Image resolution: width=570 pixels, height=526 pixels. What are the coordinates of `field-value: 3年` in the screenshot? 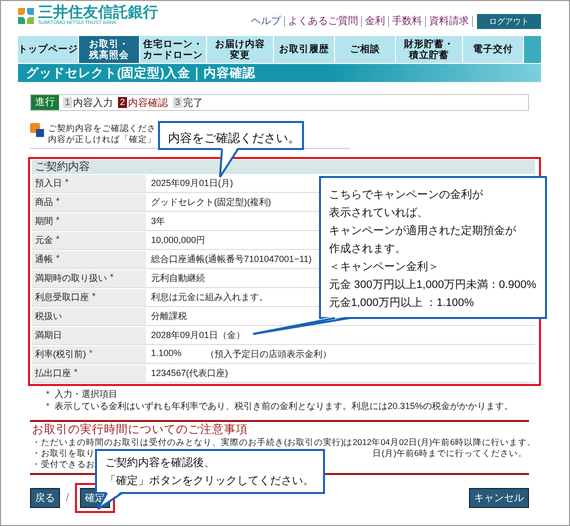 It's located at (158, 221).